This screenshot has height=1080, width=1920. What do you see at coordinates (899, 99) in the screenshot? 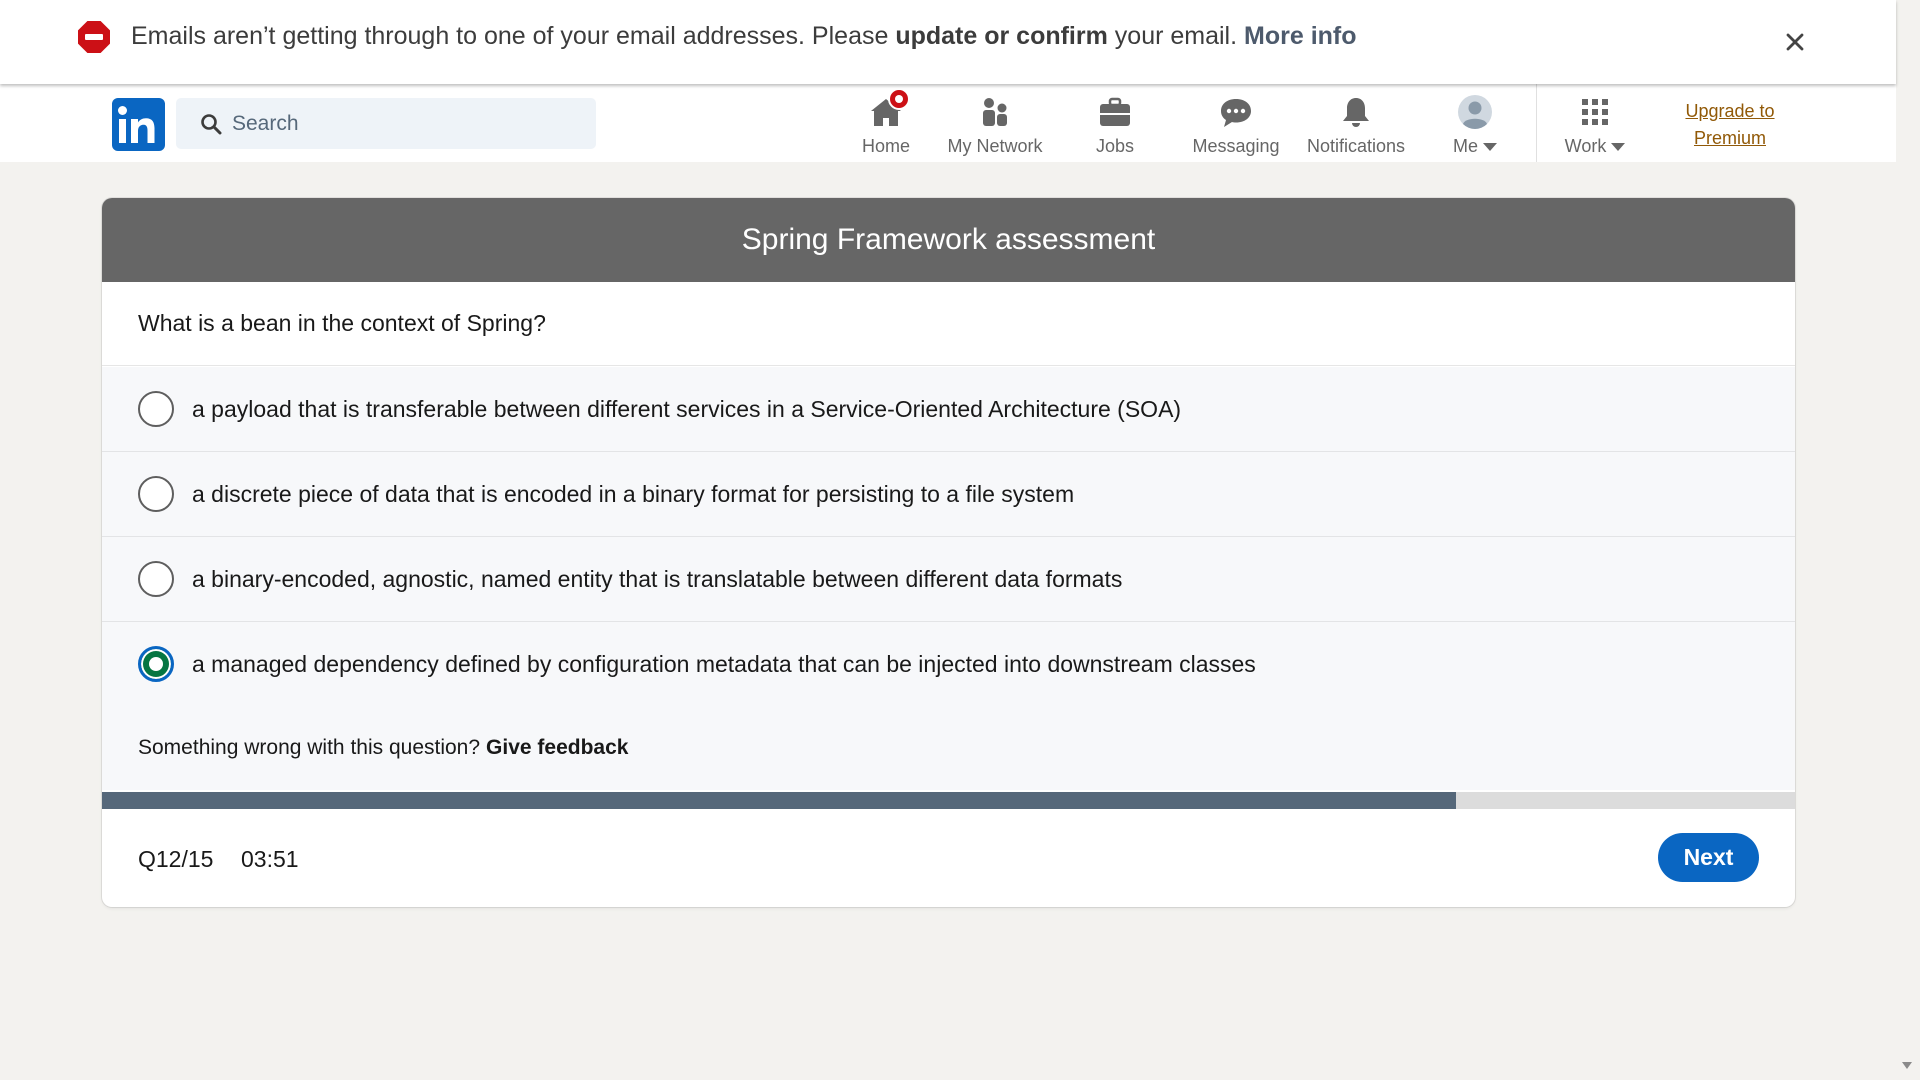
I see `notification-badge` at bounding box center [899, 99].